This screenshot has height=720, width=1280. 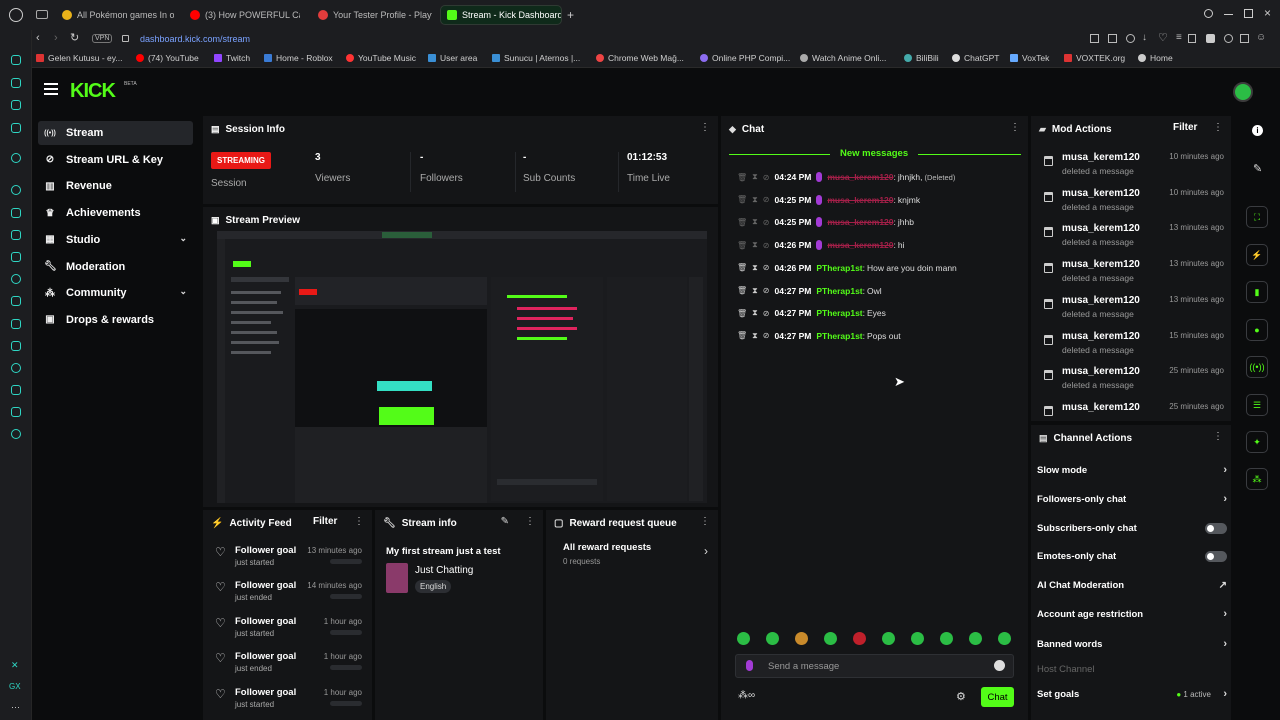 What do you see at coordinates (38, 38) in the screenshot?
I see `back-icon: ‹` at bounding box center [38, 38].